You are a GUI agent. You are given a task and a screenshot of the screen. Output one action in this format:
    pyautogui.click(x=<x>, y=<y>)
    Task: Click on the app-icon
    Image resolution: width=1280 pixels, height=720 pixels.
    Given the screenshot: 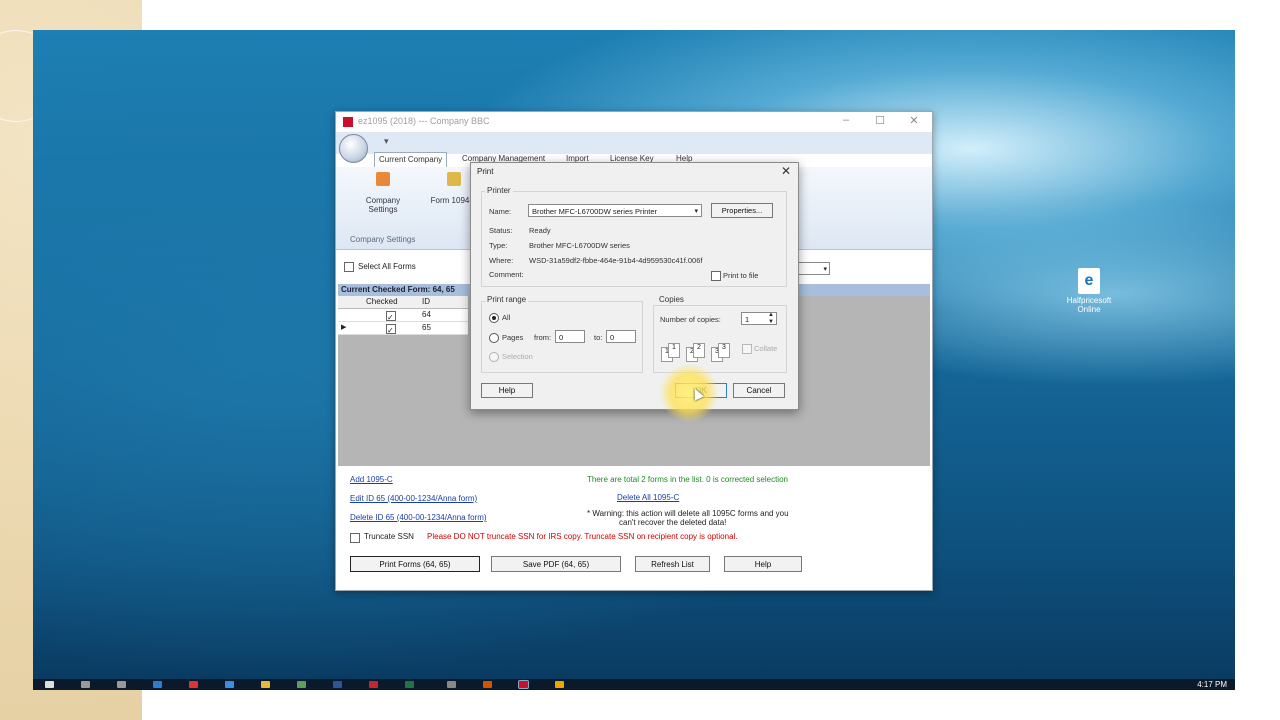 What is the action you would take?
    pyautogui.click(x=348, y=122)
    